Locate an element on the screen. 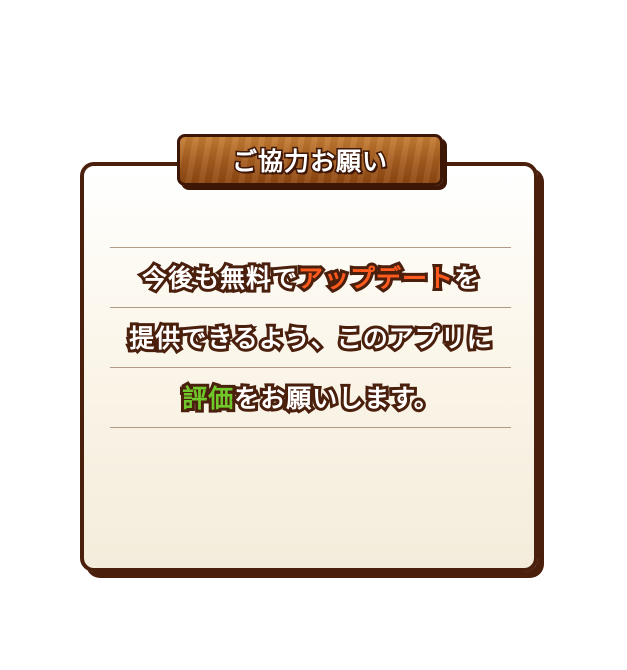 This screenshot has height=670, width=627. message-line-1-text: 今後も無料で is located at coordinates (219, 278).